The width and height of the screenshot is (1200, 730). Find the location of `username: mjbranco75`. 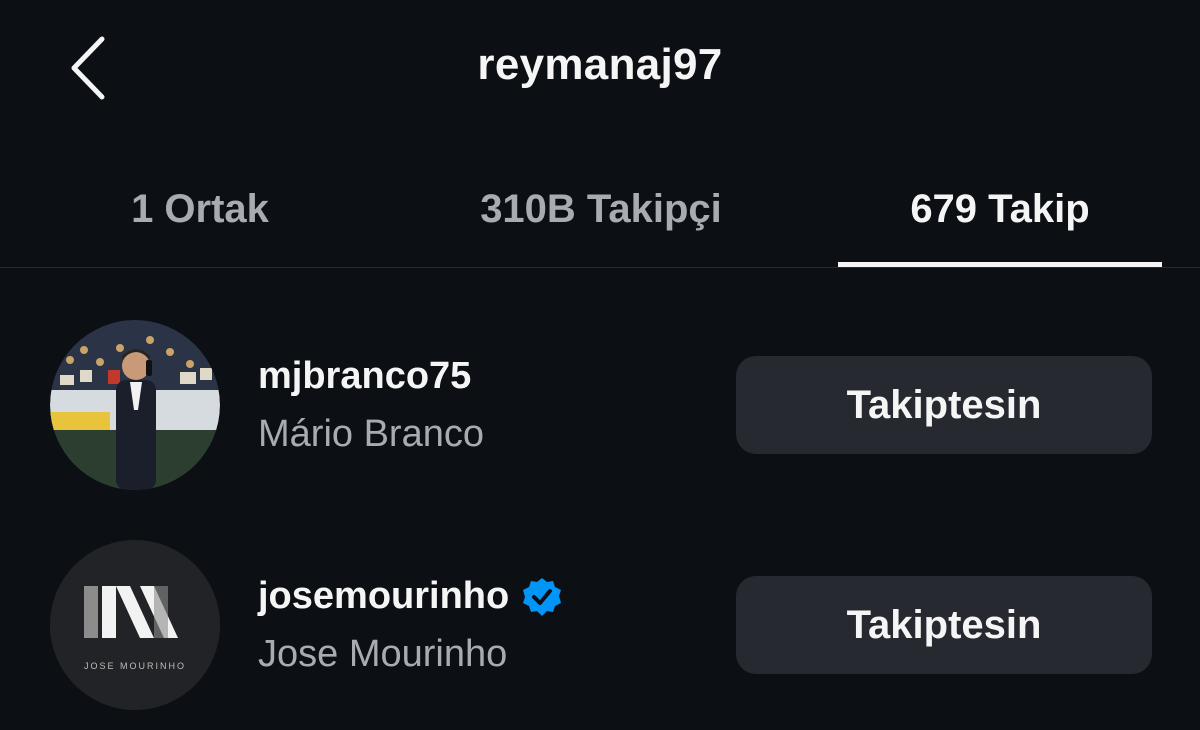

username: mjbranco75 is located at coordinates (364, 376).